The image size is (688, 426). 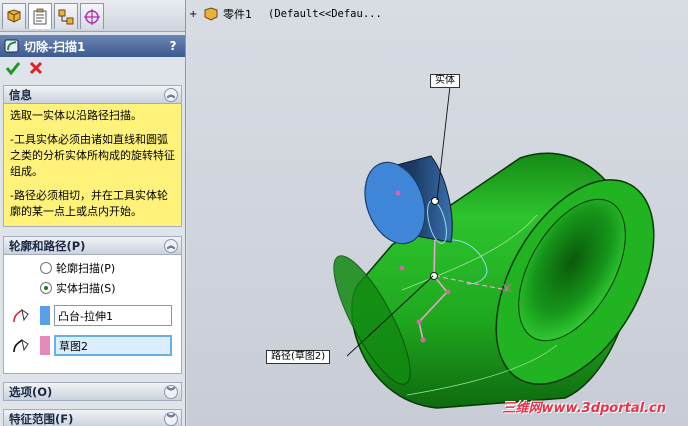 I want to click on radio-label: 实体扫描(S), so click(x=86, y=288).